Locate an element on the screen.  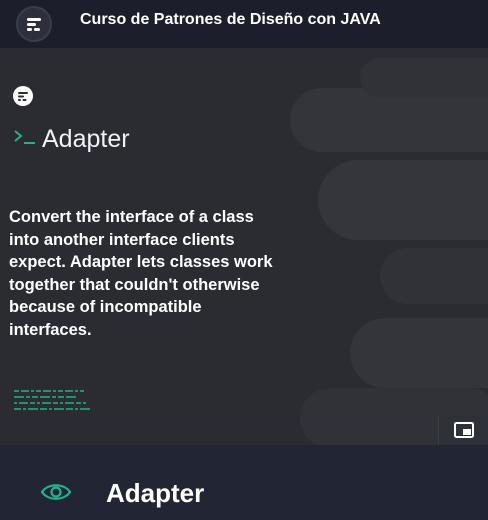
slide-logo is located at coordinates (23, 96).